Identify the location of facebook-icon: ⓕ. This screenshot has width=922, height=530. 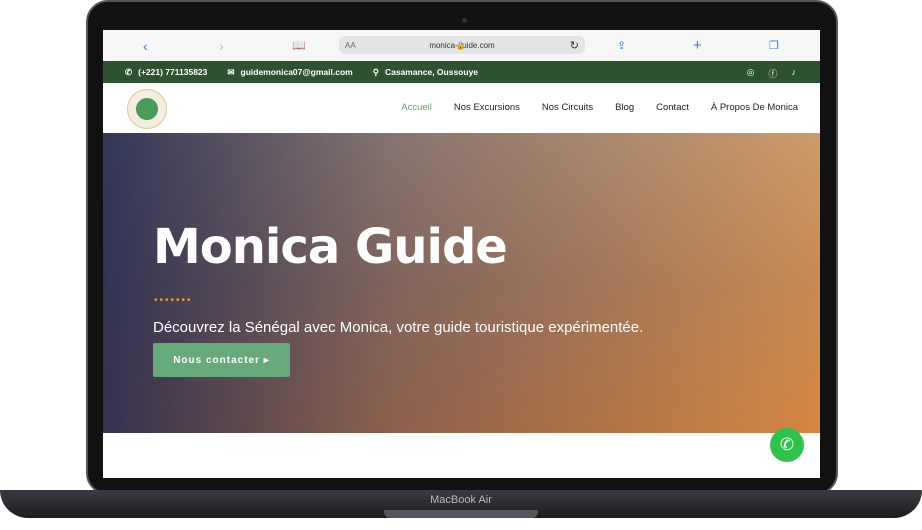
(772, 73).